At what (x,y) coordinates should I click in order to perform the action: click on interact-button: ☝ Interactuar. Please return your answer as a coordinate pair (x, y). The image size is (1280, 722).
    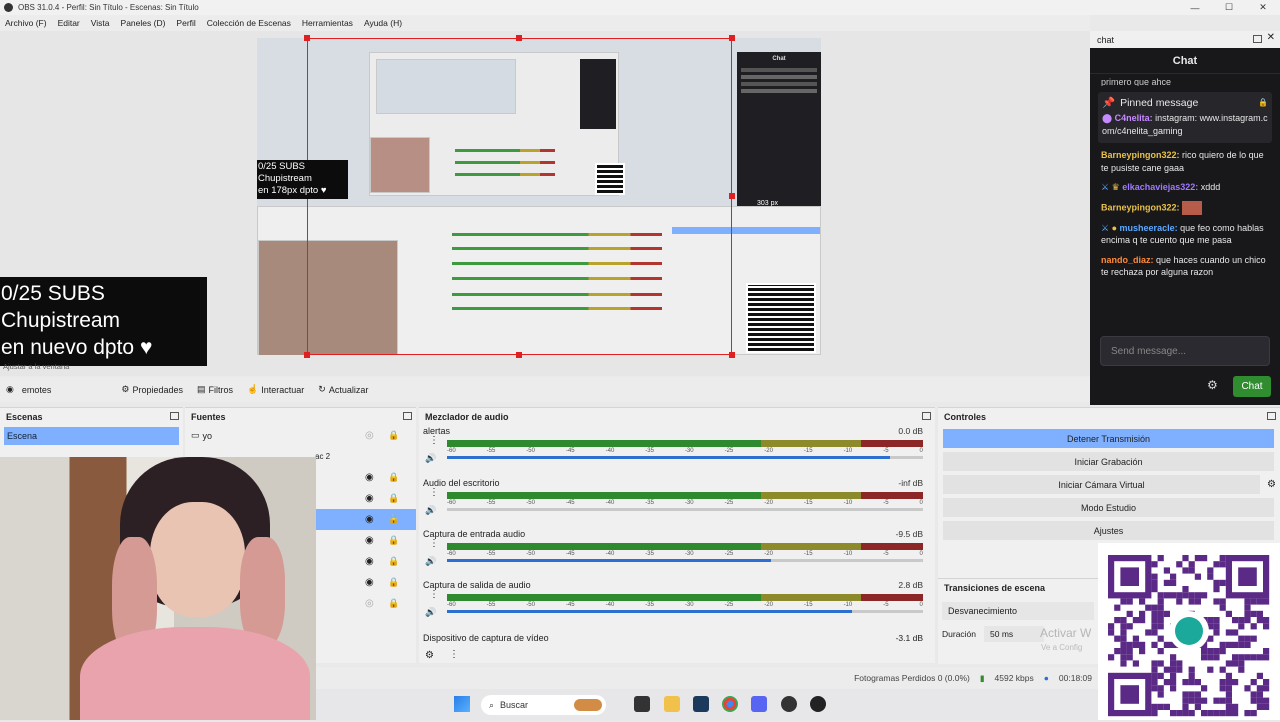
    Looking at the image, I should click on (275, 389).